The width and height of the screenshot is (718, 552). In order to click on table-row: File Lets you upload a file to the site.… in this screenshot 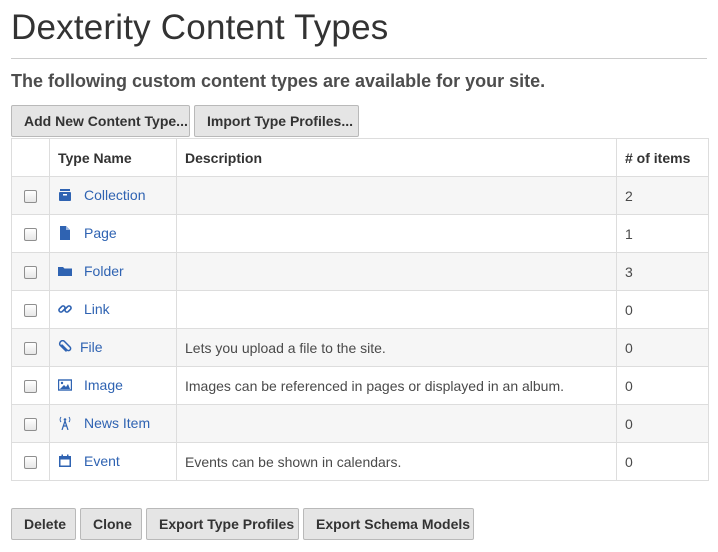, I will do `click(360, 347)`.